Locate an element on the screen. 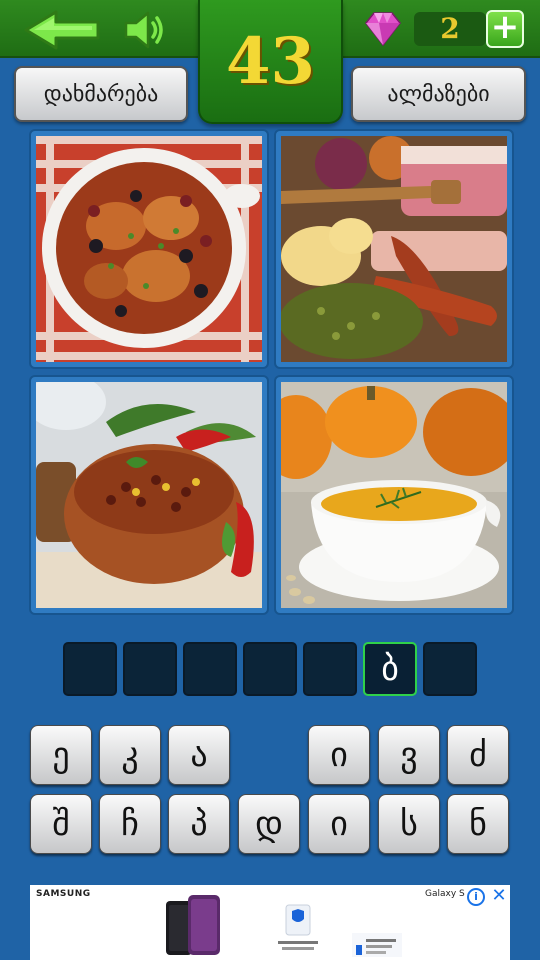 This screenshot has height=960, width=540. letter-key: კ is located at coordinates (130, 755).